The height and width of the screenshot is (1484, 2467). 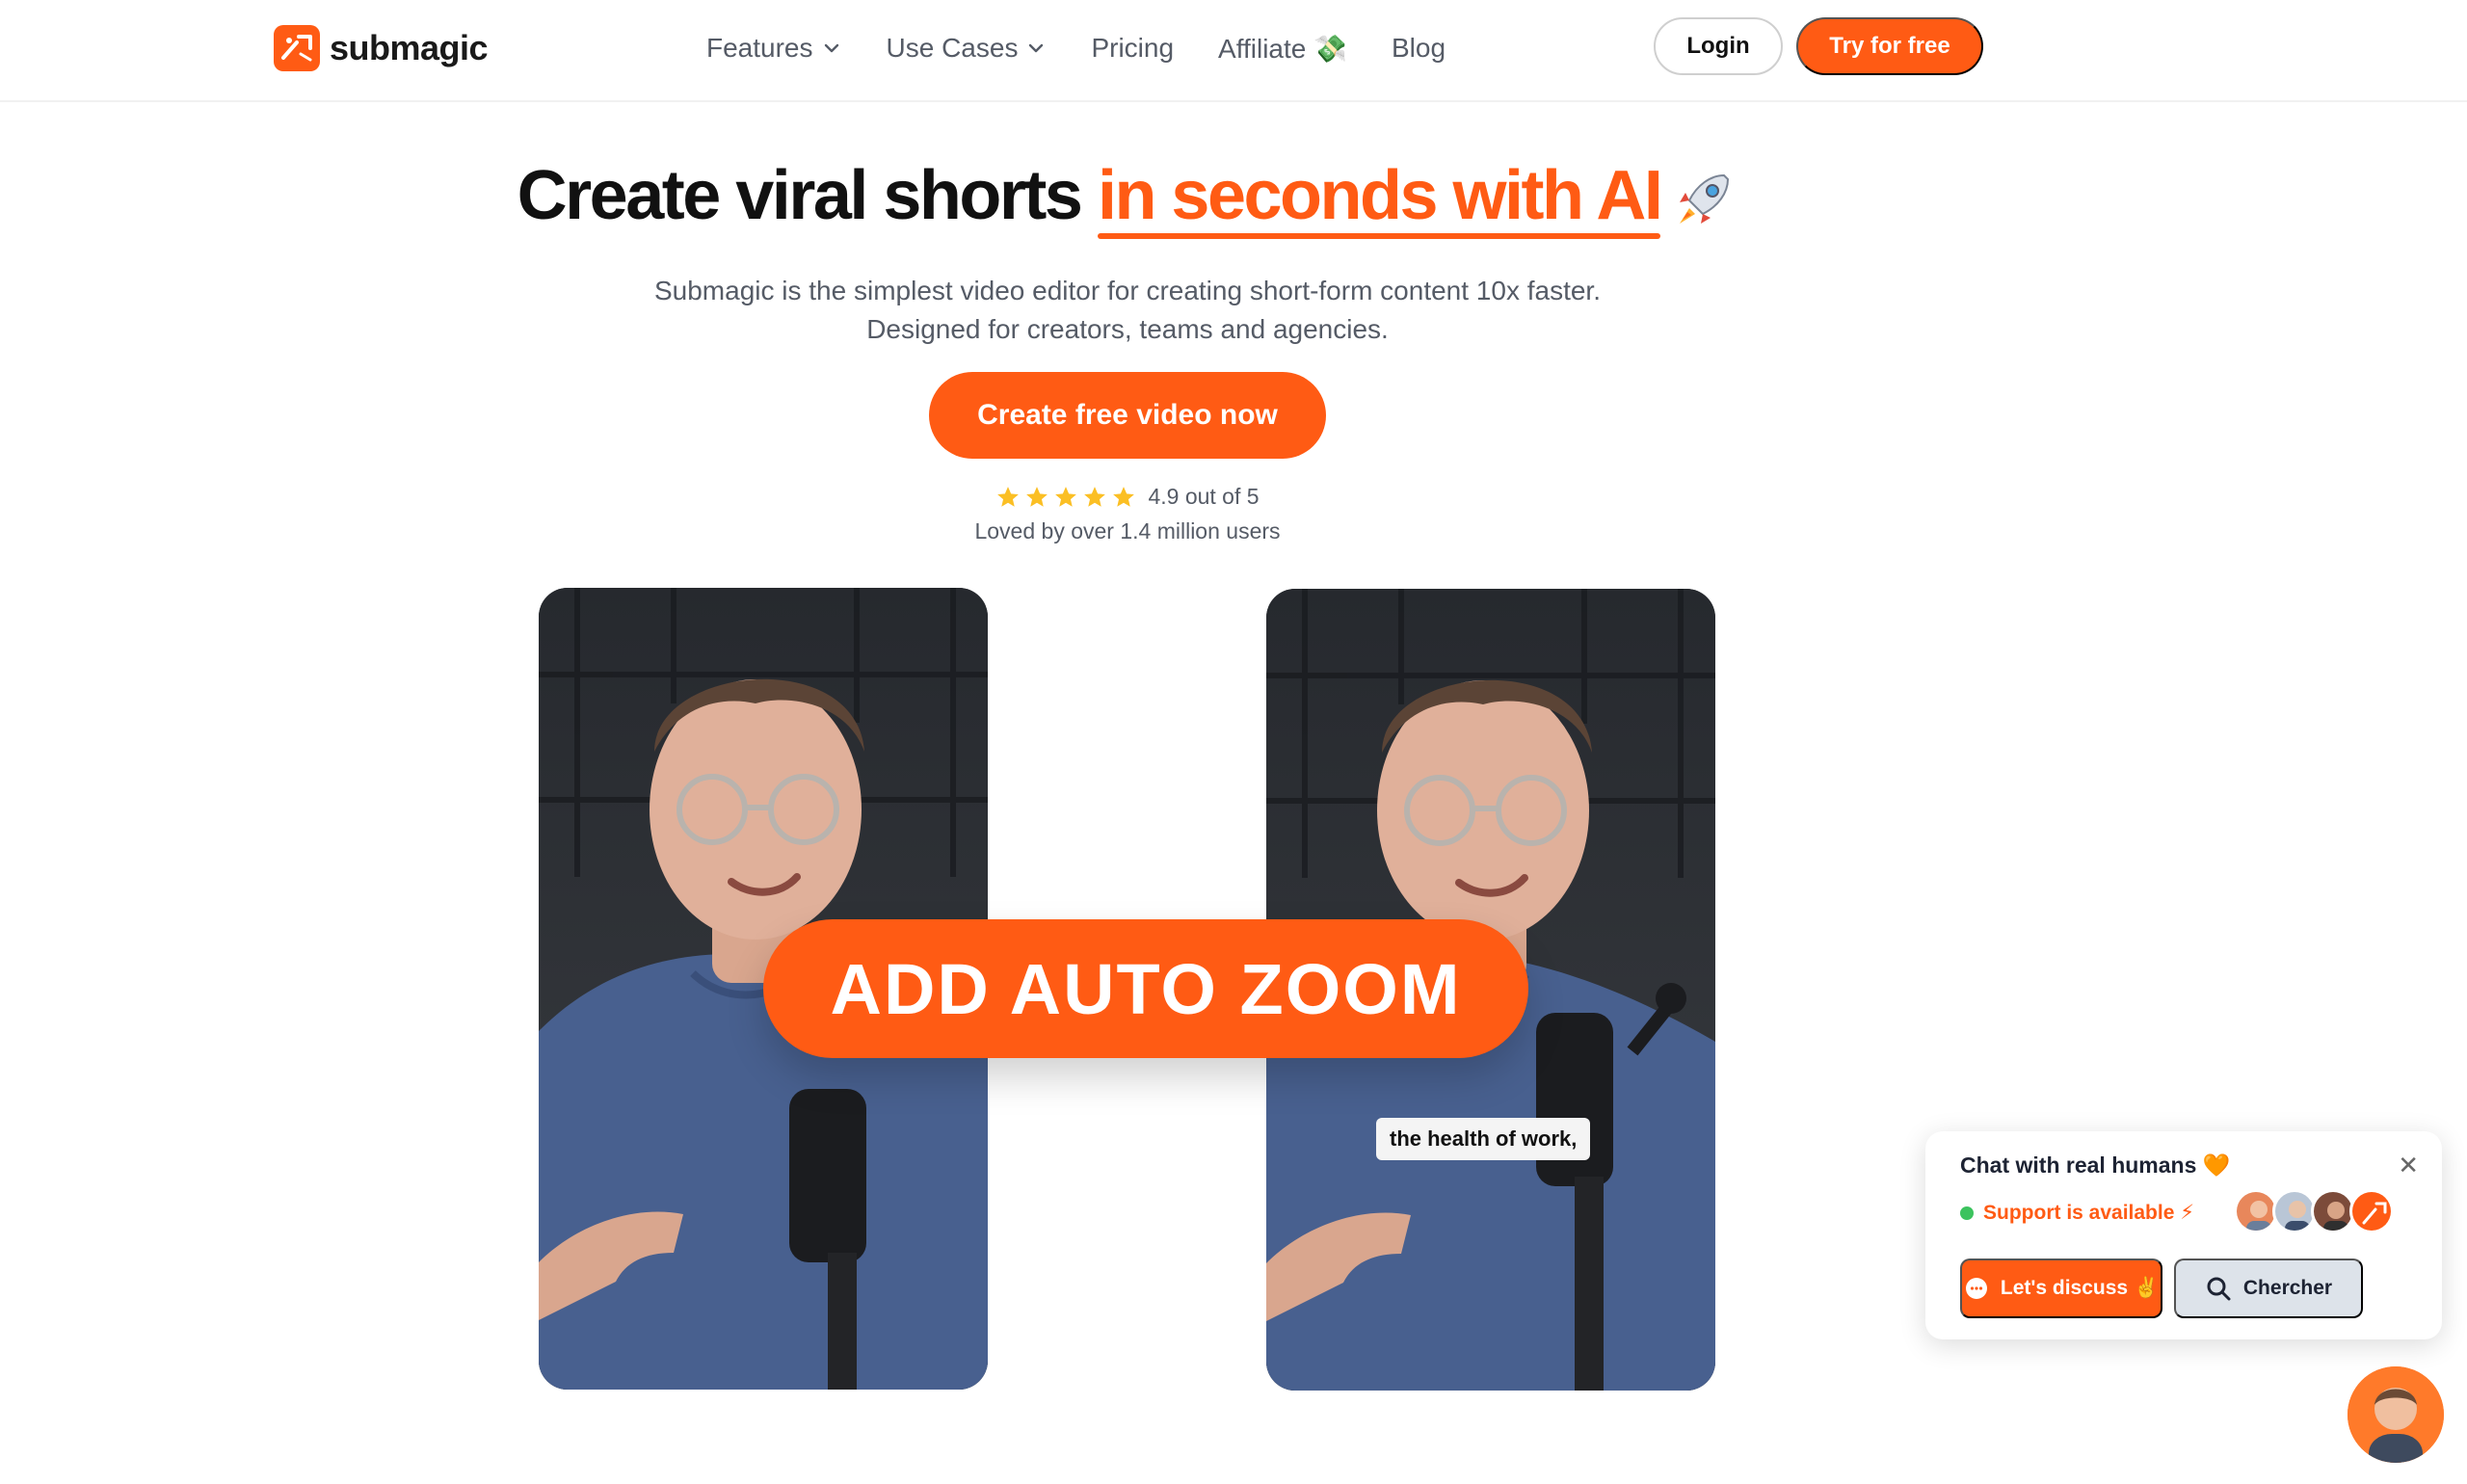 I want to click on nav-actions: Login Try for free, so click(x=1818, y=46).